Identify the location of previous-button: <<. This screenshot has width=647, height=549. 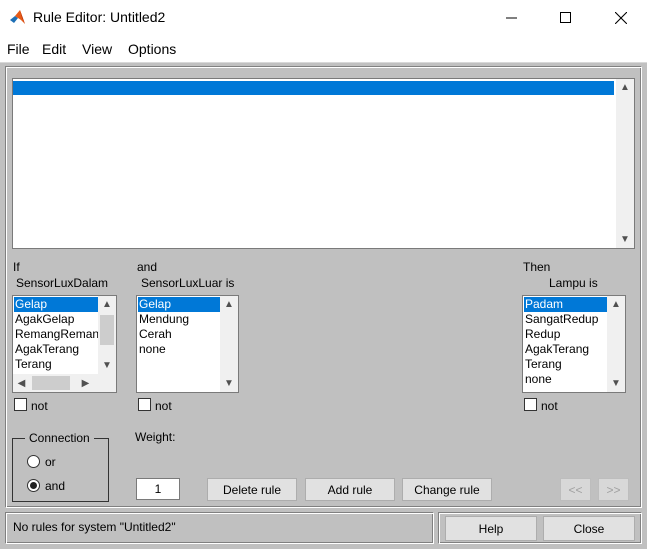
(575, 489).